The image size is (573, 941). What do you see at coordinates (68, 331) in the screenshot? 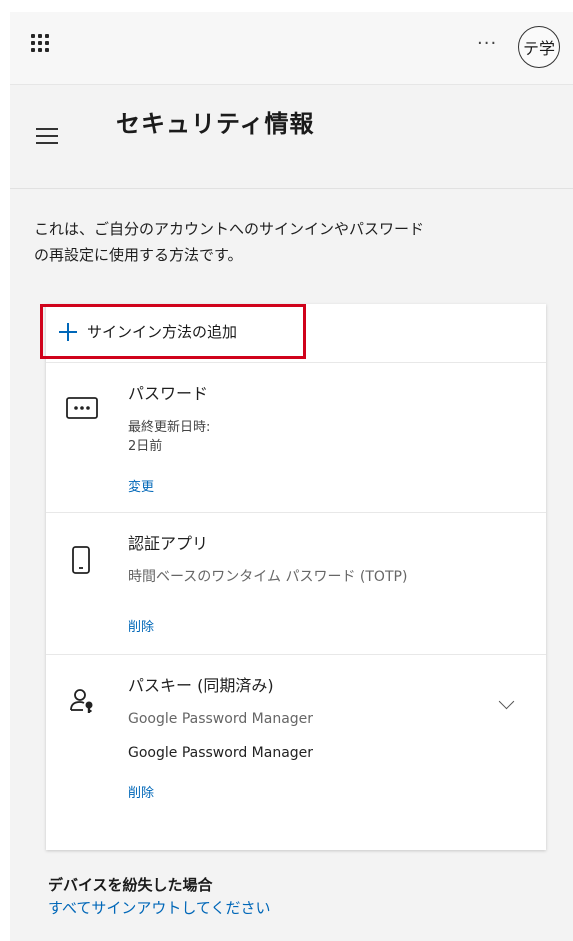
I see `plus-icon` at bounding box center [68, 331].